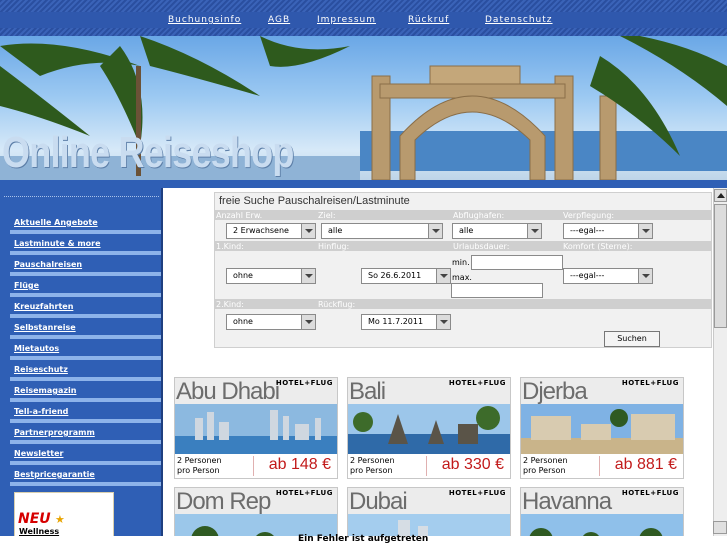 The width and height of the screenshot is (727, 545). I want to click on duration-max-input, so click(497, 290).